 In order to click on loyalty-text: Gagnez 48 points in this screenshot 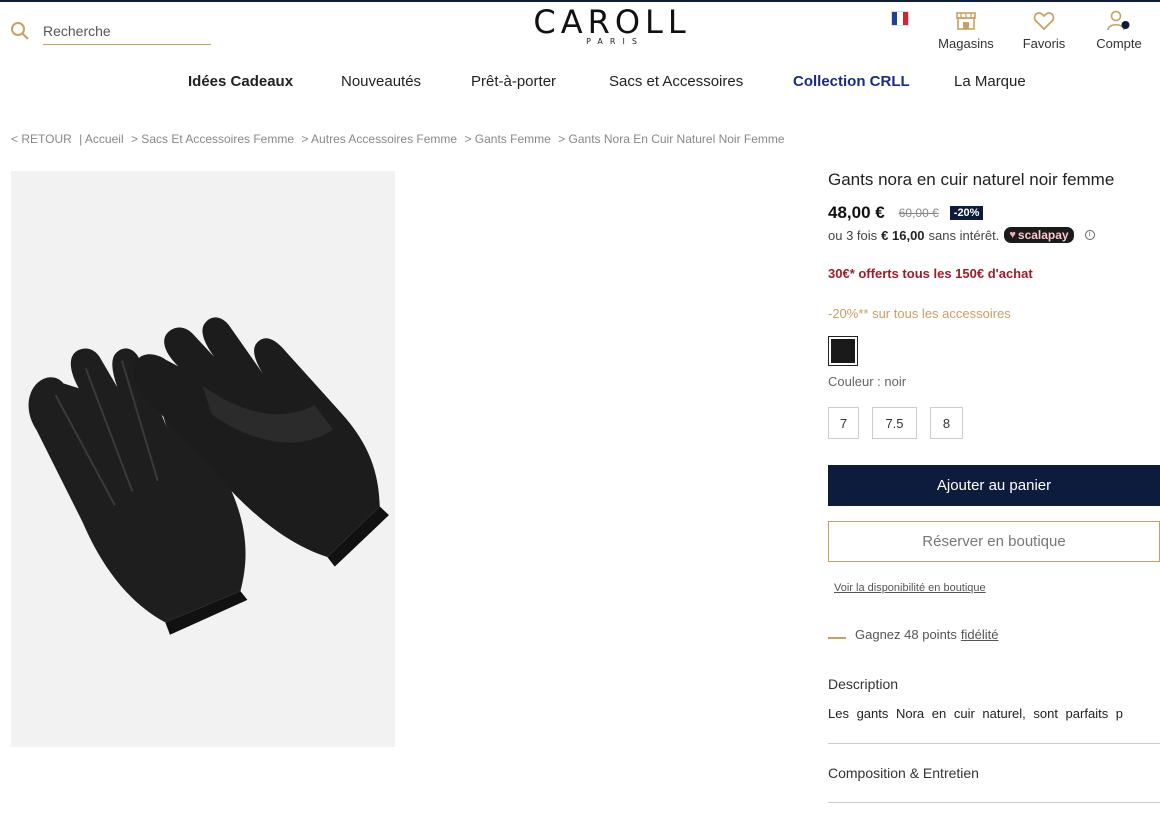, I will do `click(906, 634)`.